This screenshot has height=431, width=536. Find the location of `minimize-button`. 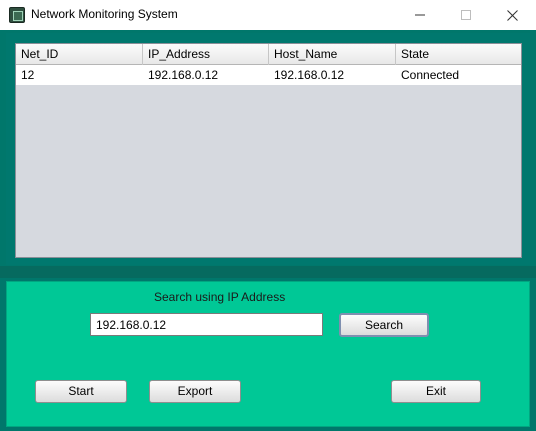

minimize-button is located at coordinates (420, 15).